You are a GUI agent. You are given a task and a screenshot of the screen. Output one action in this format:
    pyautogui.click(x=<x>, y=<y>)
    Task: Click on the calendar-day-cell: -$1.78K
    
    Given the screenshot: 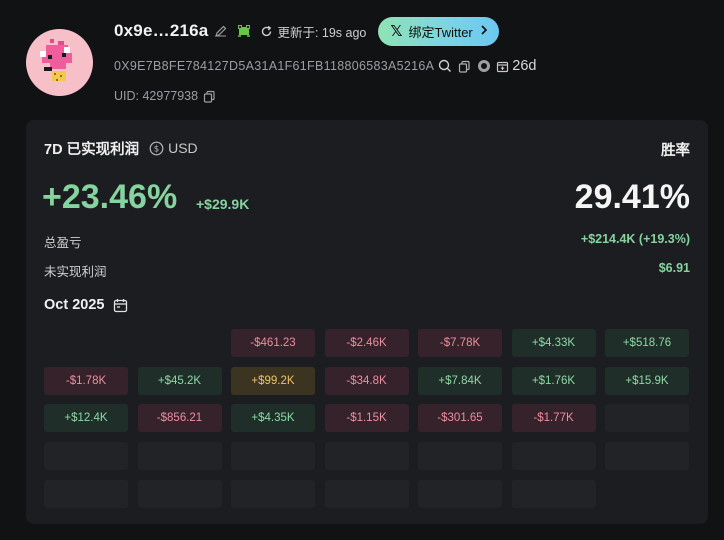 What is the action you would take?
    pyautogui.click(x=86, y=380)
    